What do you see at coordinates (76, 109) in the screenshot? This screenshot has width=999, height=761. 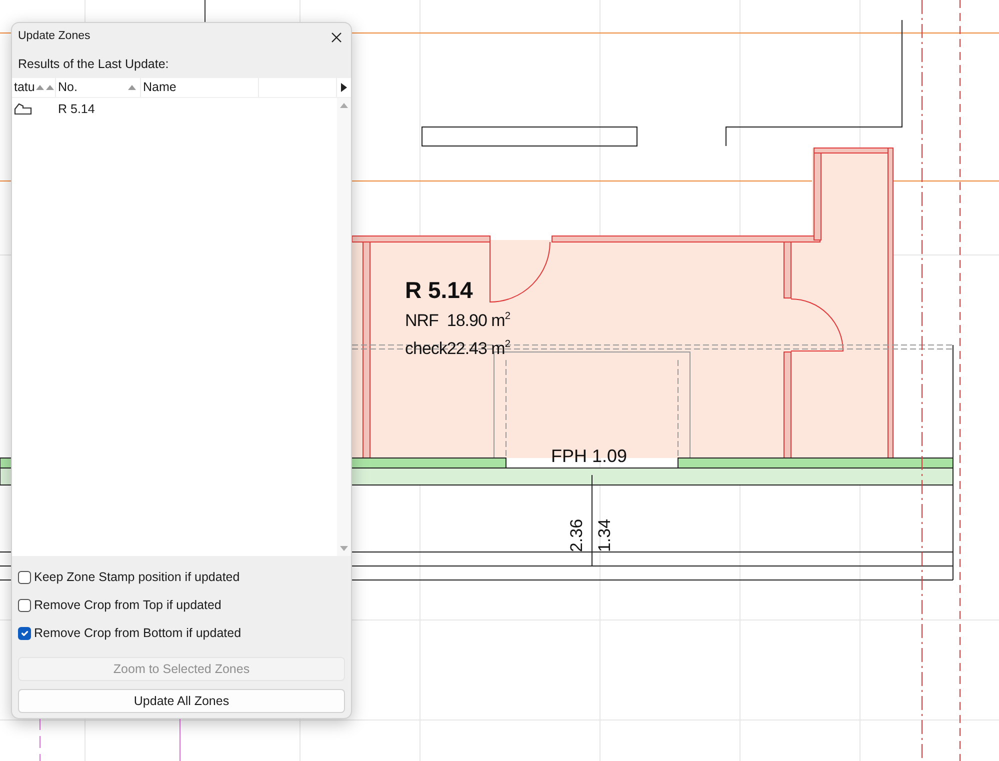 I see `table-cell-text: R 5.14` at bounding box center [76, 109].